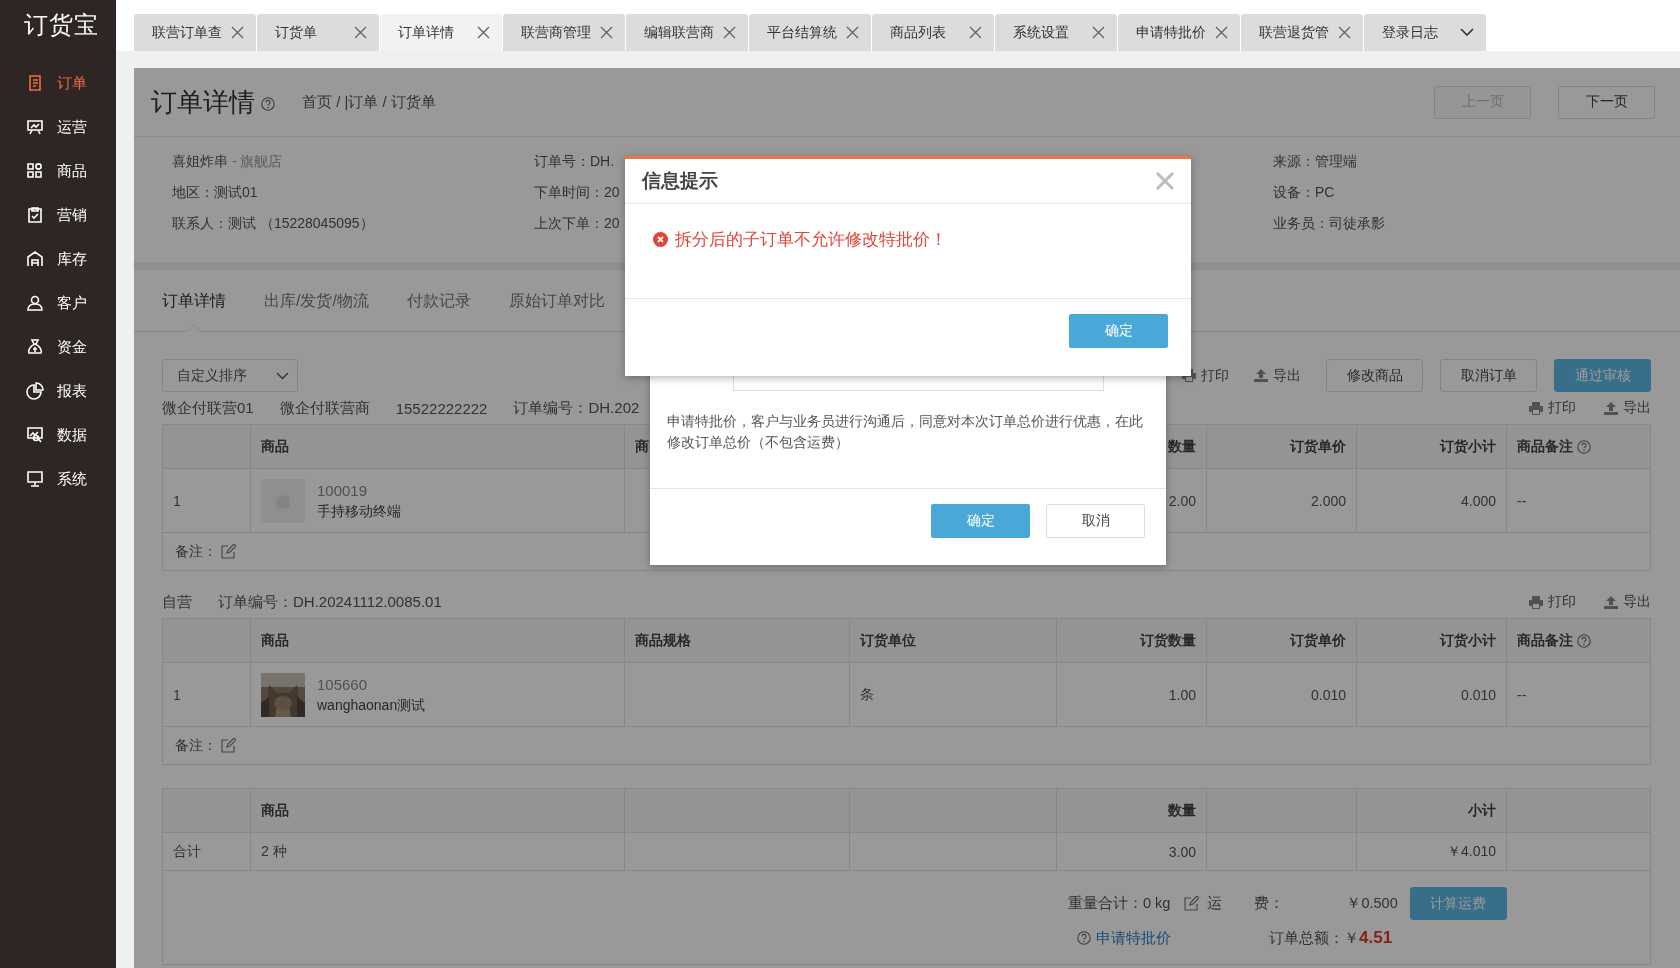  Describe the element at coordinates (642, 446) in the screenshot. I see `column-header: 商` at that location.